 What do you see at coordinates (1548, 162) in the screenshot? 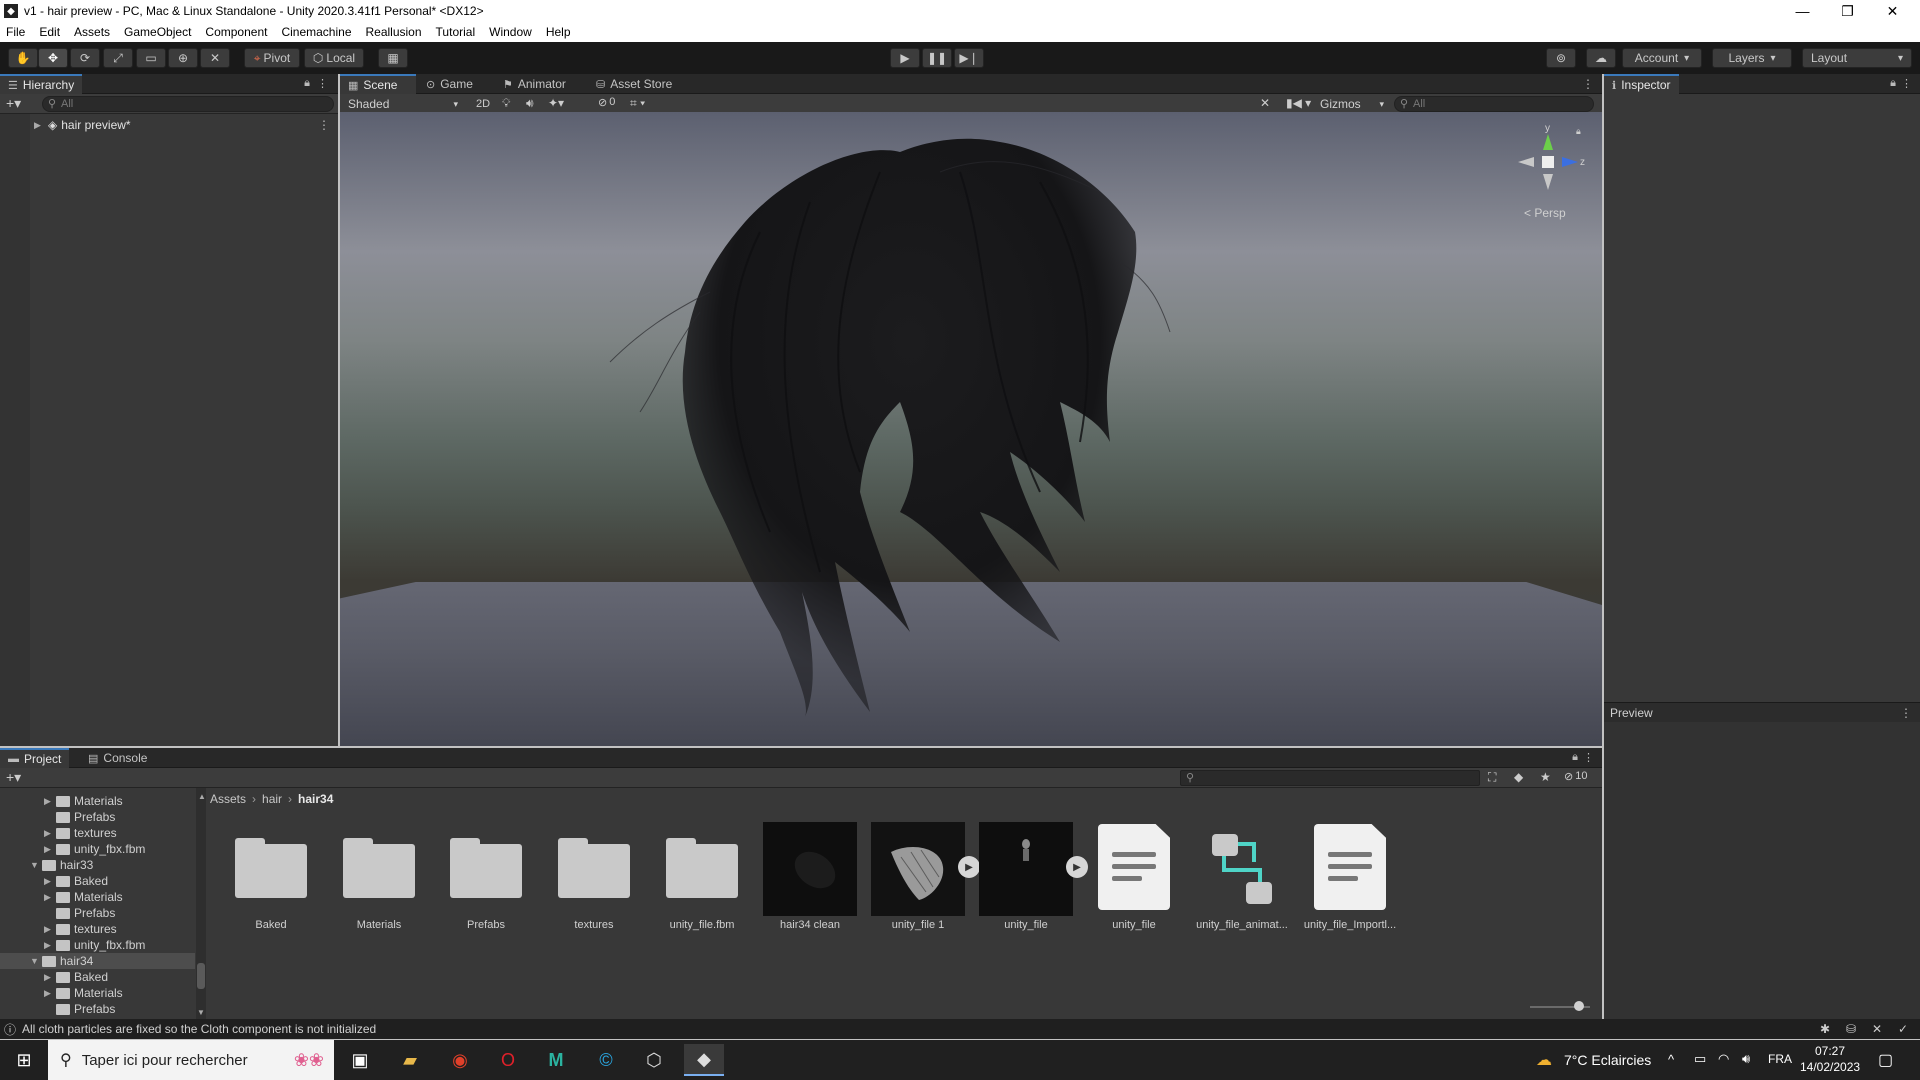
I see `gizmo-center-cube` at bounding box center [1548, 162].